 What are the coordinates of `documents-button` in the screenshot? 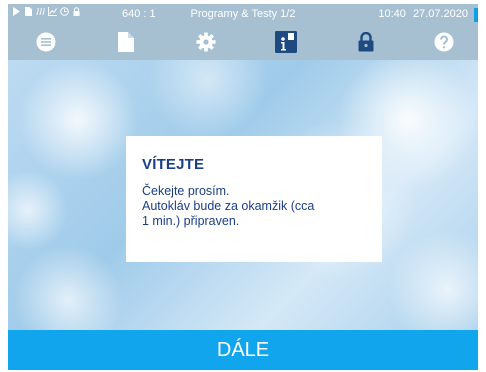 It's located at (126, 42).